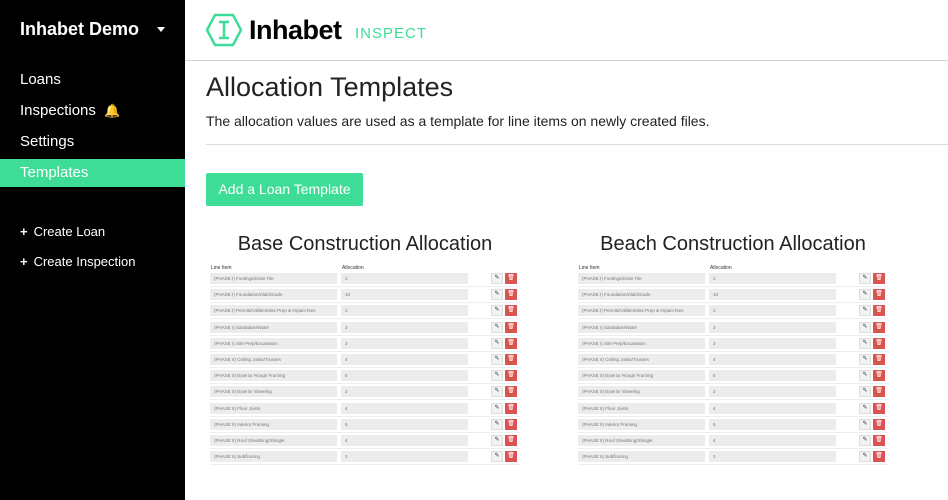 The width and height of the screenshot is (948, 500). I want to click on line-item-field: (PHASE I) Site Prep/Excavation, so click(641, 343).